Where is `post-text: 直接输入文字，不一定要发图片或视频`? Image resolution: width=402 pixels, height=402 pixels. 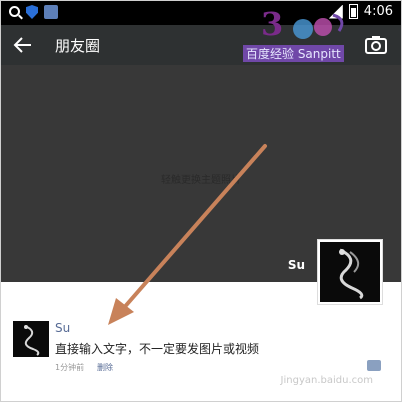 post-text: 直接输入文字，不一定要发图片或视频 is located at coordinates (157, 349).